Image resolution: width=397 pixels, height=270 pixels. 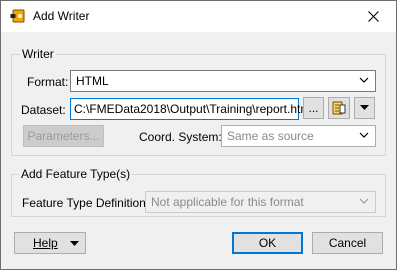 I want to click on cancel-button: Cancel, so click(x=347, y=243).